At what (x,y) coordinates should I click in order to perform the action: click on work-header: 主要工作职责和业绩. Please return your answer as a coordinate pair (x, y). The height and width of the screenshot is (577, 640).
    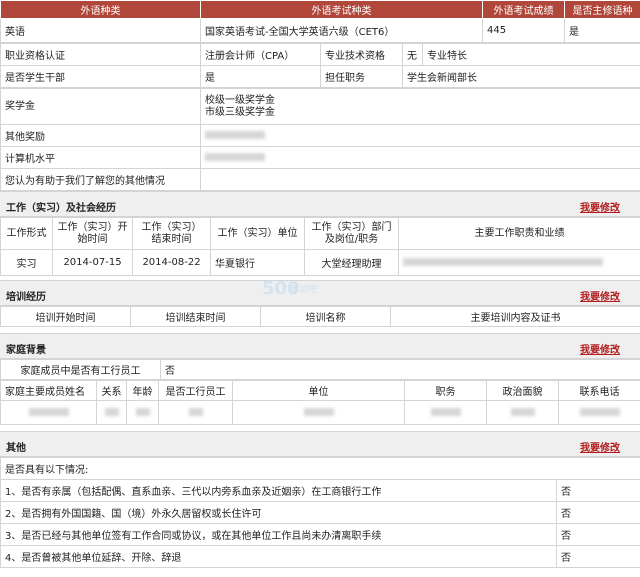
    Looking at the image, I should click on (519, 233).